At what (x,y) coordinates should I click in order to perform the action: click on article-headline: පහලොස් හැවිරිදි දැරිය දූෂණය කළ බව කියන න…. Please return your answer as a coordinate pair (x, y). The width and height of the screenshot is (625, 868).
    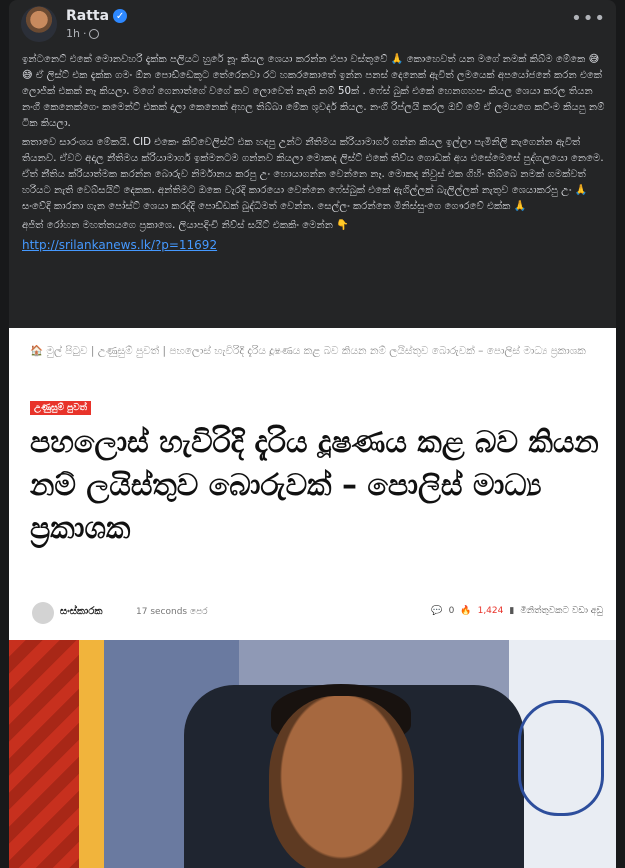
    Looking at the image, I should click on (315, 485).